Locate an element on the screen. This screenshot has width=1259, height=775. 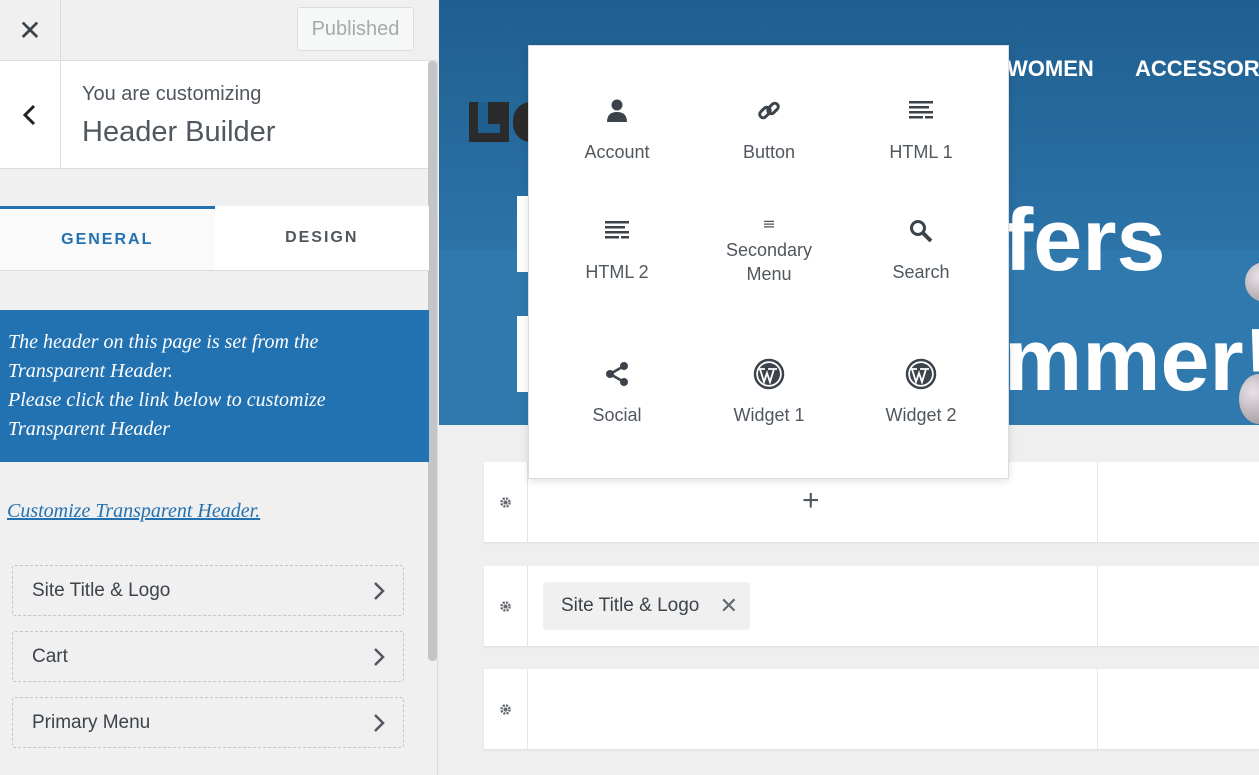
element-widget-2: Widget 2 is located at coordinates (921, 369).